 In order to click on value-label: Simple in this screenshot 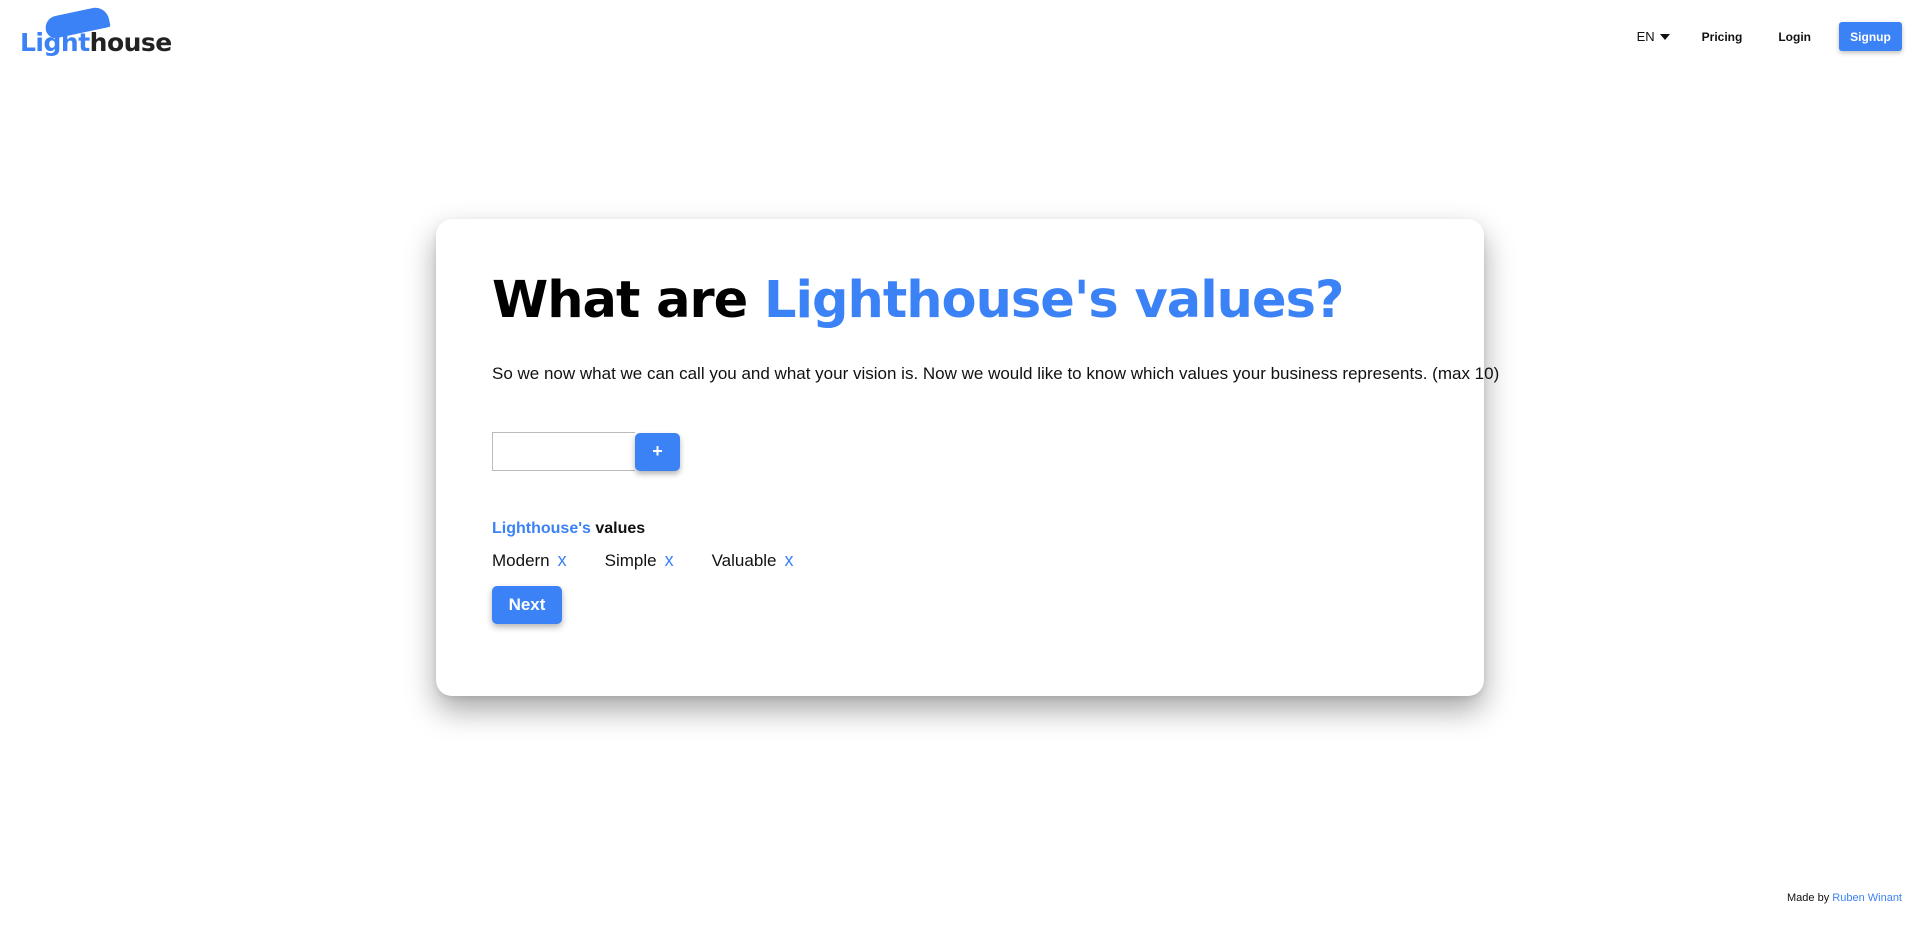, I will do `click(630, 560)`.